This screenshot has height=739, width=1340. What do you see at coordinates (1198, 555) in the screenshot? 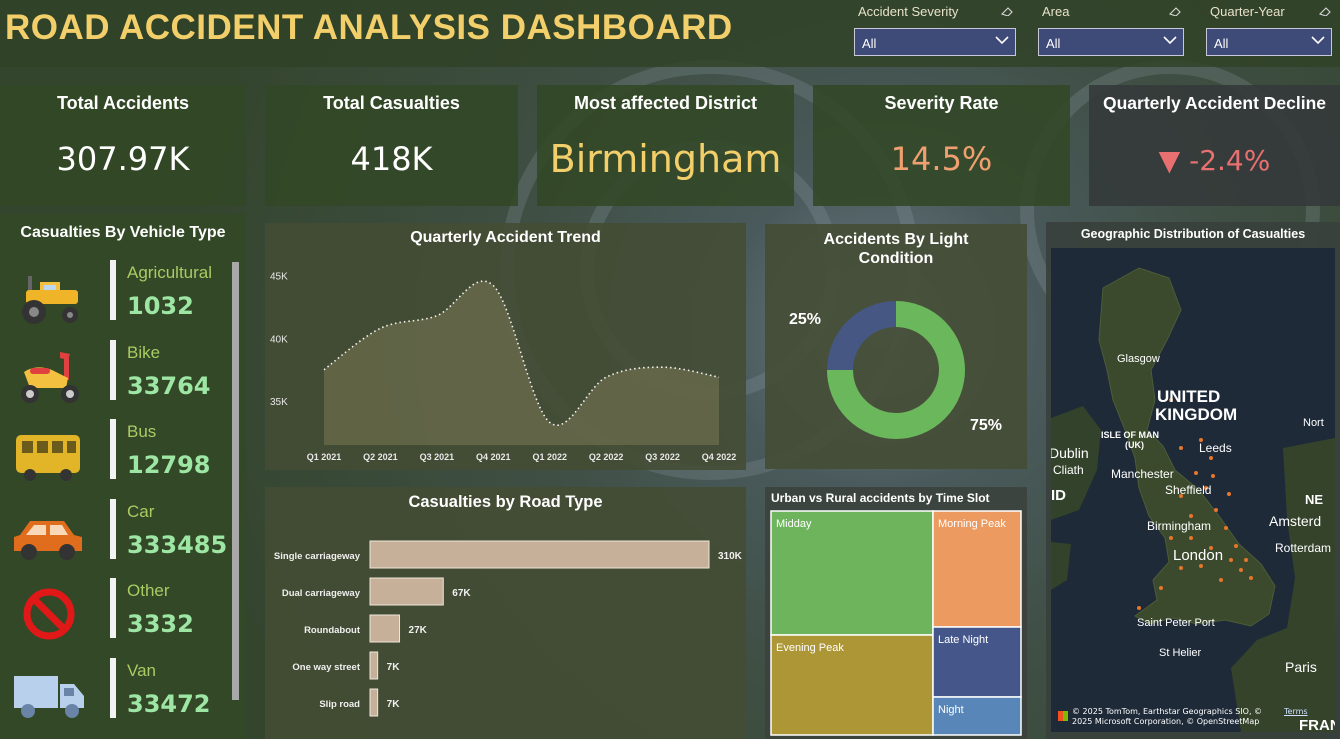
I see `map-label: London` at bounding box center [1198, 555].